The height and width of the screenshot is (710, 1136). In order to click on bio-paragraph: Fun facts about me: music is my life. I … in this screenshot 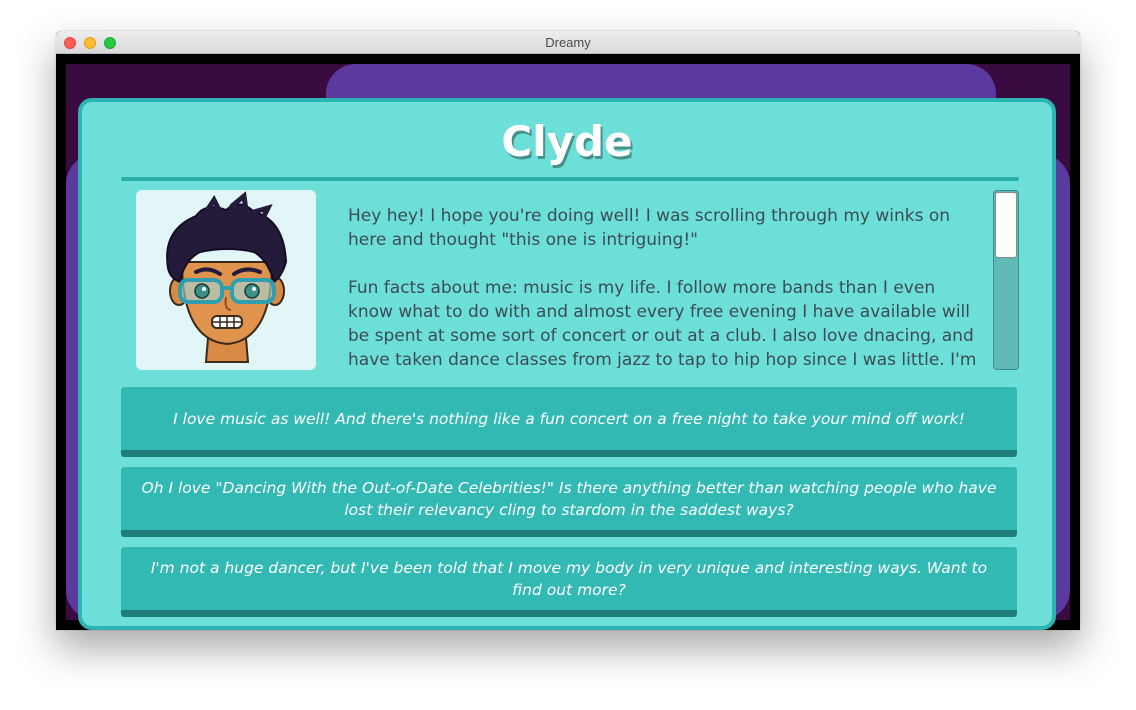, I will do `click(662, 323)`.